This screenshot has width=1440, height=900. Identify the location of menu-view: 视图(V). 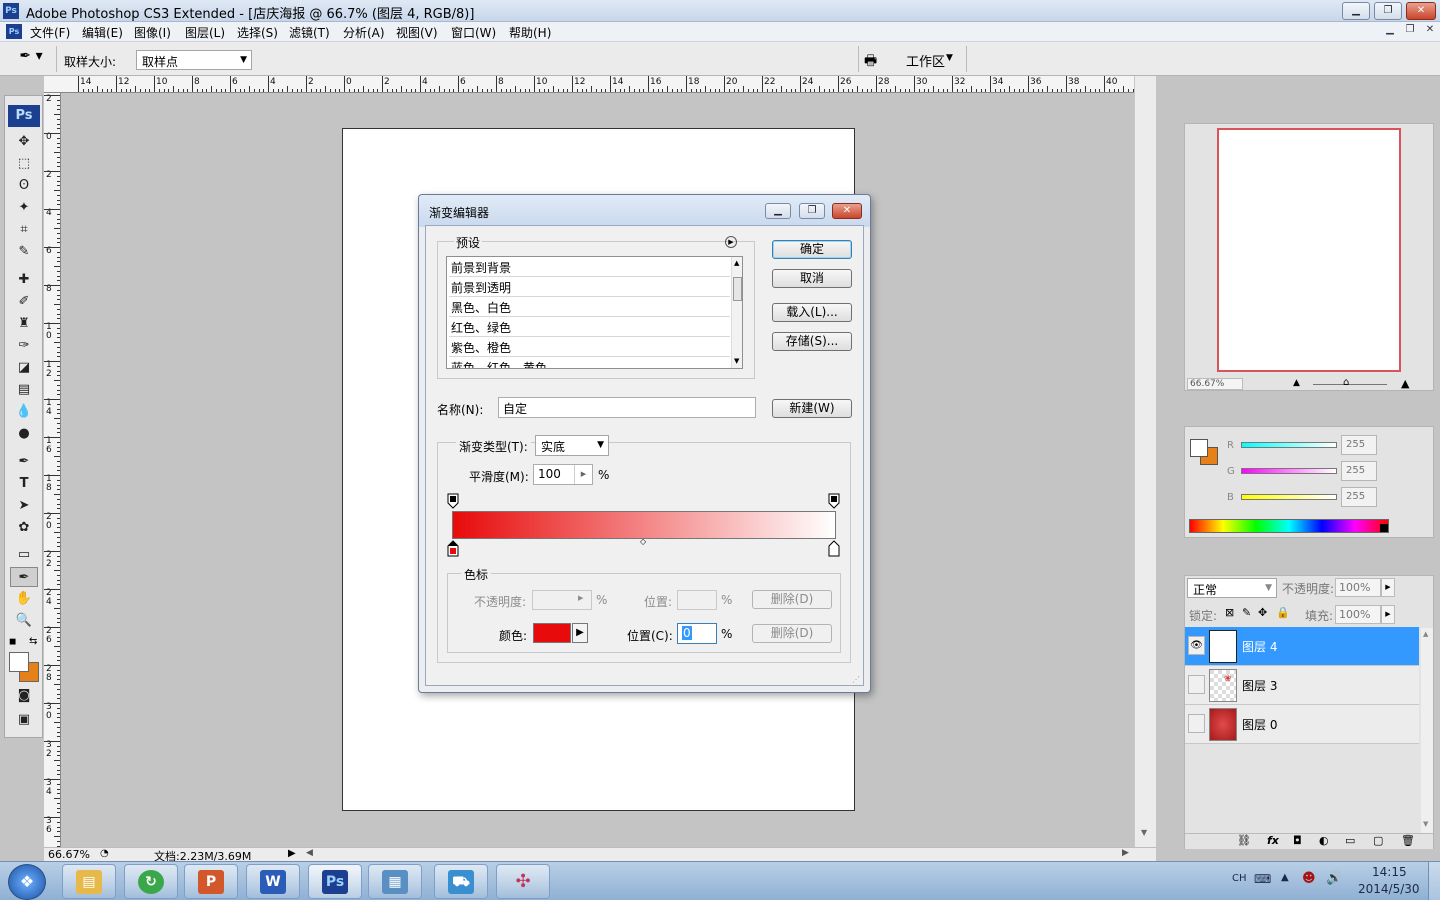
(417, 32).